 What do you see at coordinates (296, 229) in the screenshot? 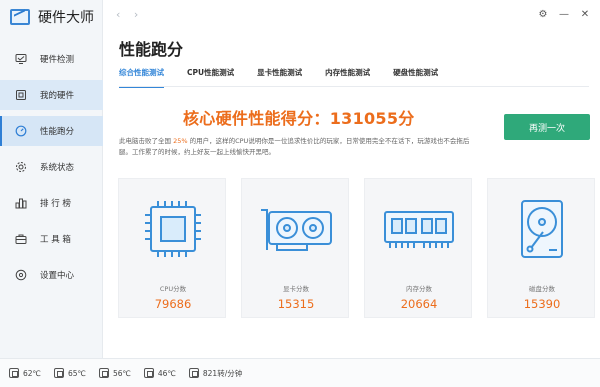
I see `gpu-icon` at bounding box center [296, 229].